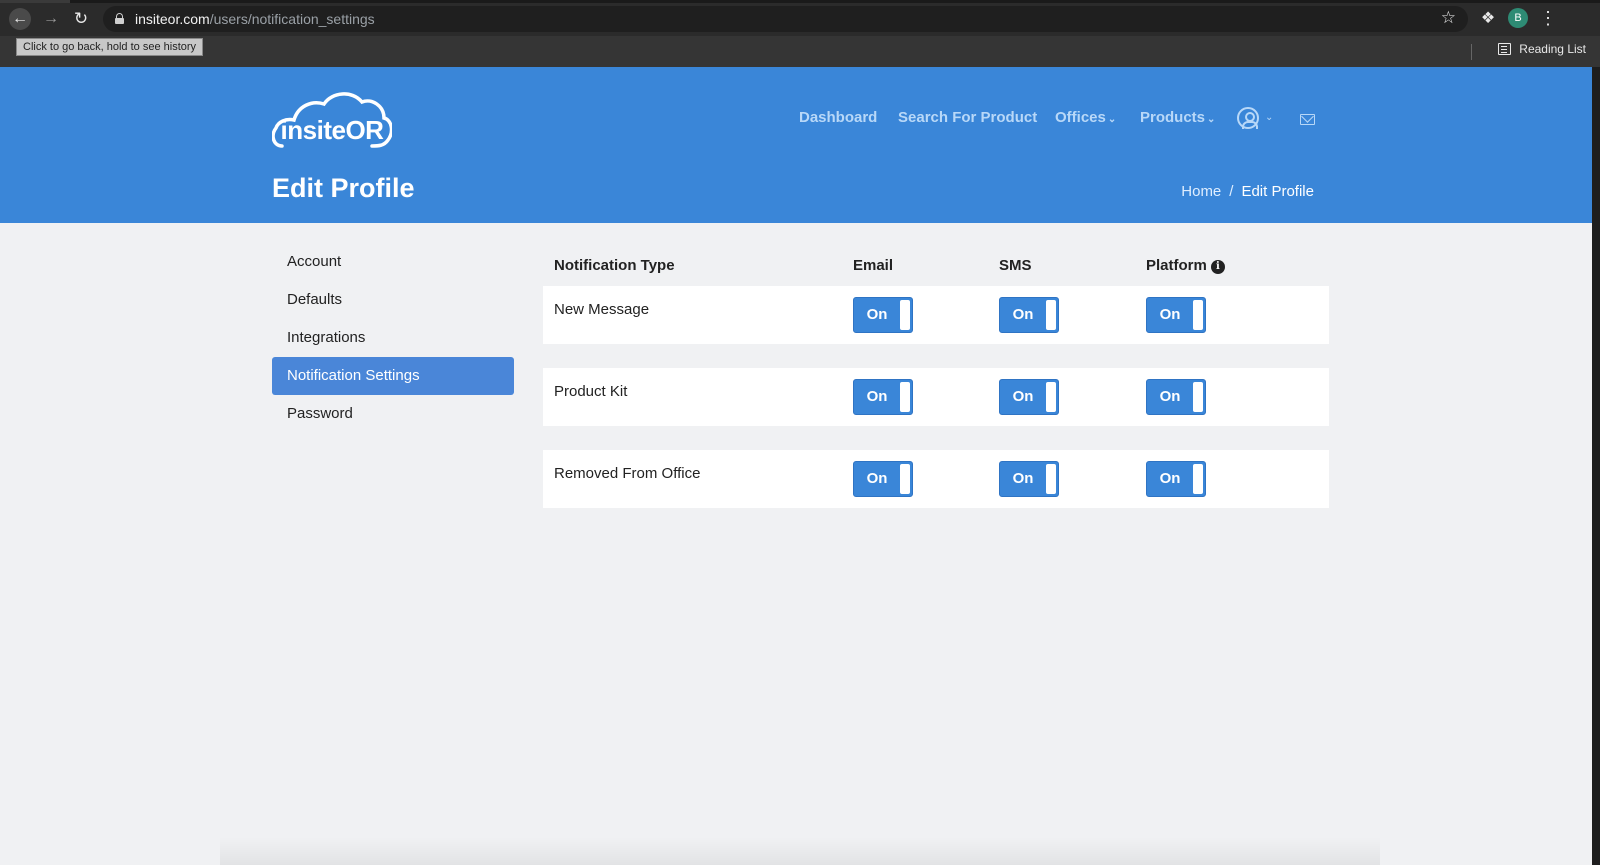  What do you see at coordinates (255, 19) in the screenshot?
I see `url-text: insiteor.com/users/notification_settings` at bounding box center [255, 19].